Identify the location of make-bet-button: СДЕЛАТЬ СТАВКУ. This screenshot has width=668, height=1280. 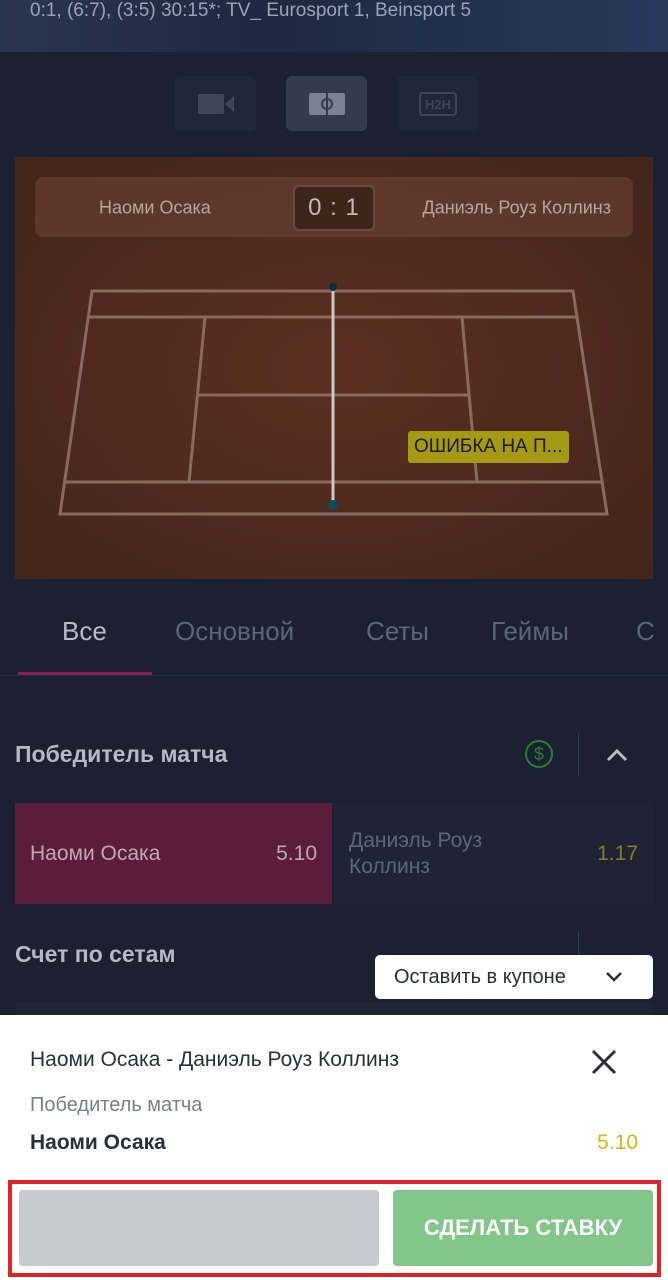
(523, 1228).